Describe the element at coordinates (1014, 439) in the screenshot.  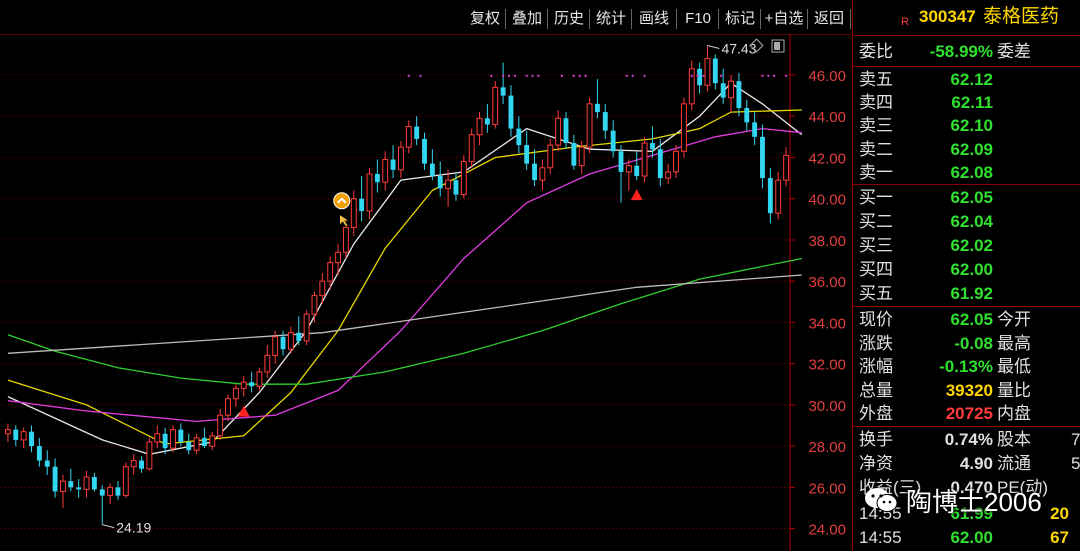
I see `stat2-row-label2: 股本` at that location.